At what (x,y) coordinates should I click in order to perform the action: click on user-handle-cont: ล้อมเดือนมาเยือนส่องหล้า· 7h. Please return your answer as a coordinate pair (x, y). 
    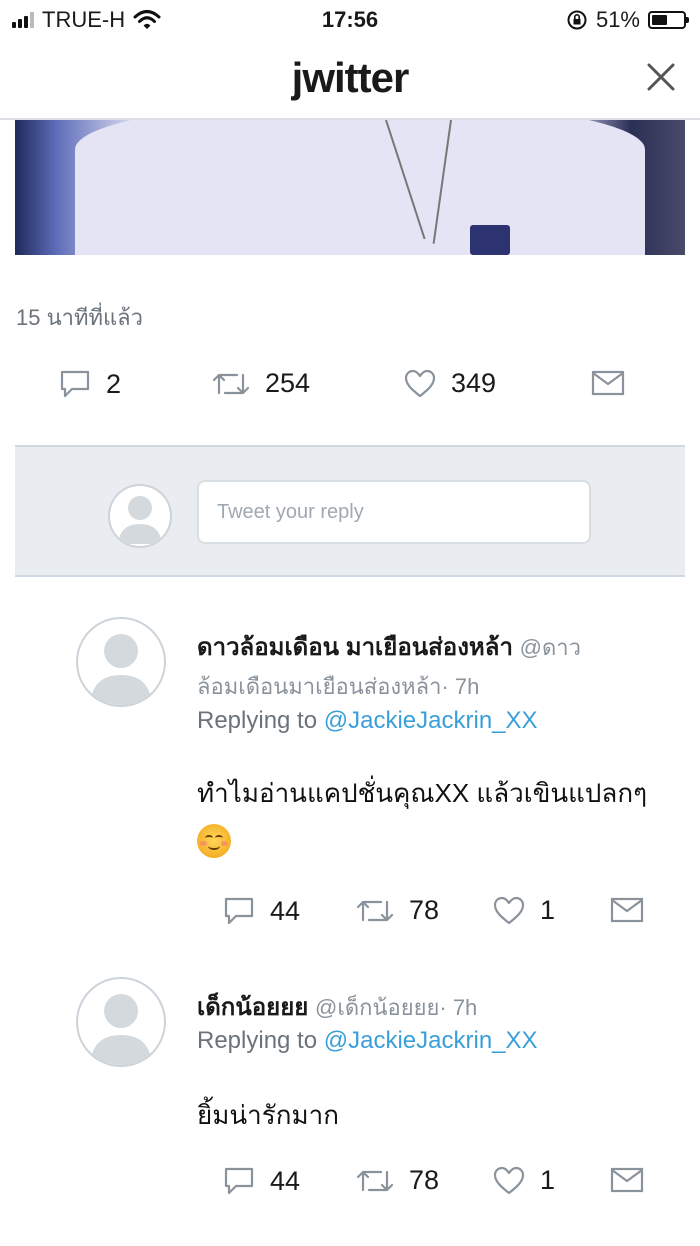
    Looking at the image, I should click on (338, 686).